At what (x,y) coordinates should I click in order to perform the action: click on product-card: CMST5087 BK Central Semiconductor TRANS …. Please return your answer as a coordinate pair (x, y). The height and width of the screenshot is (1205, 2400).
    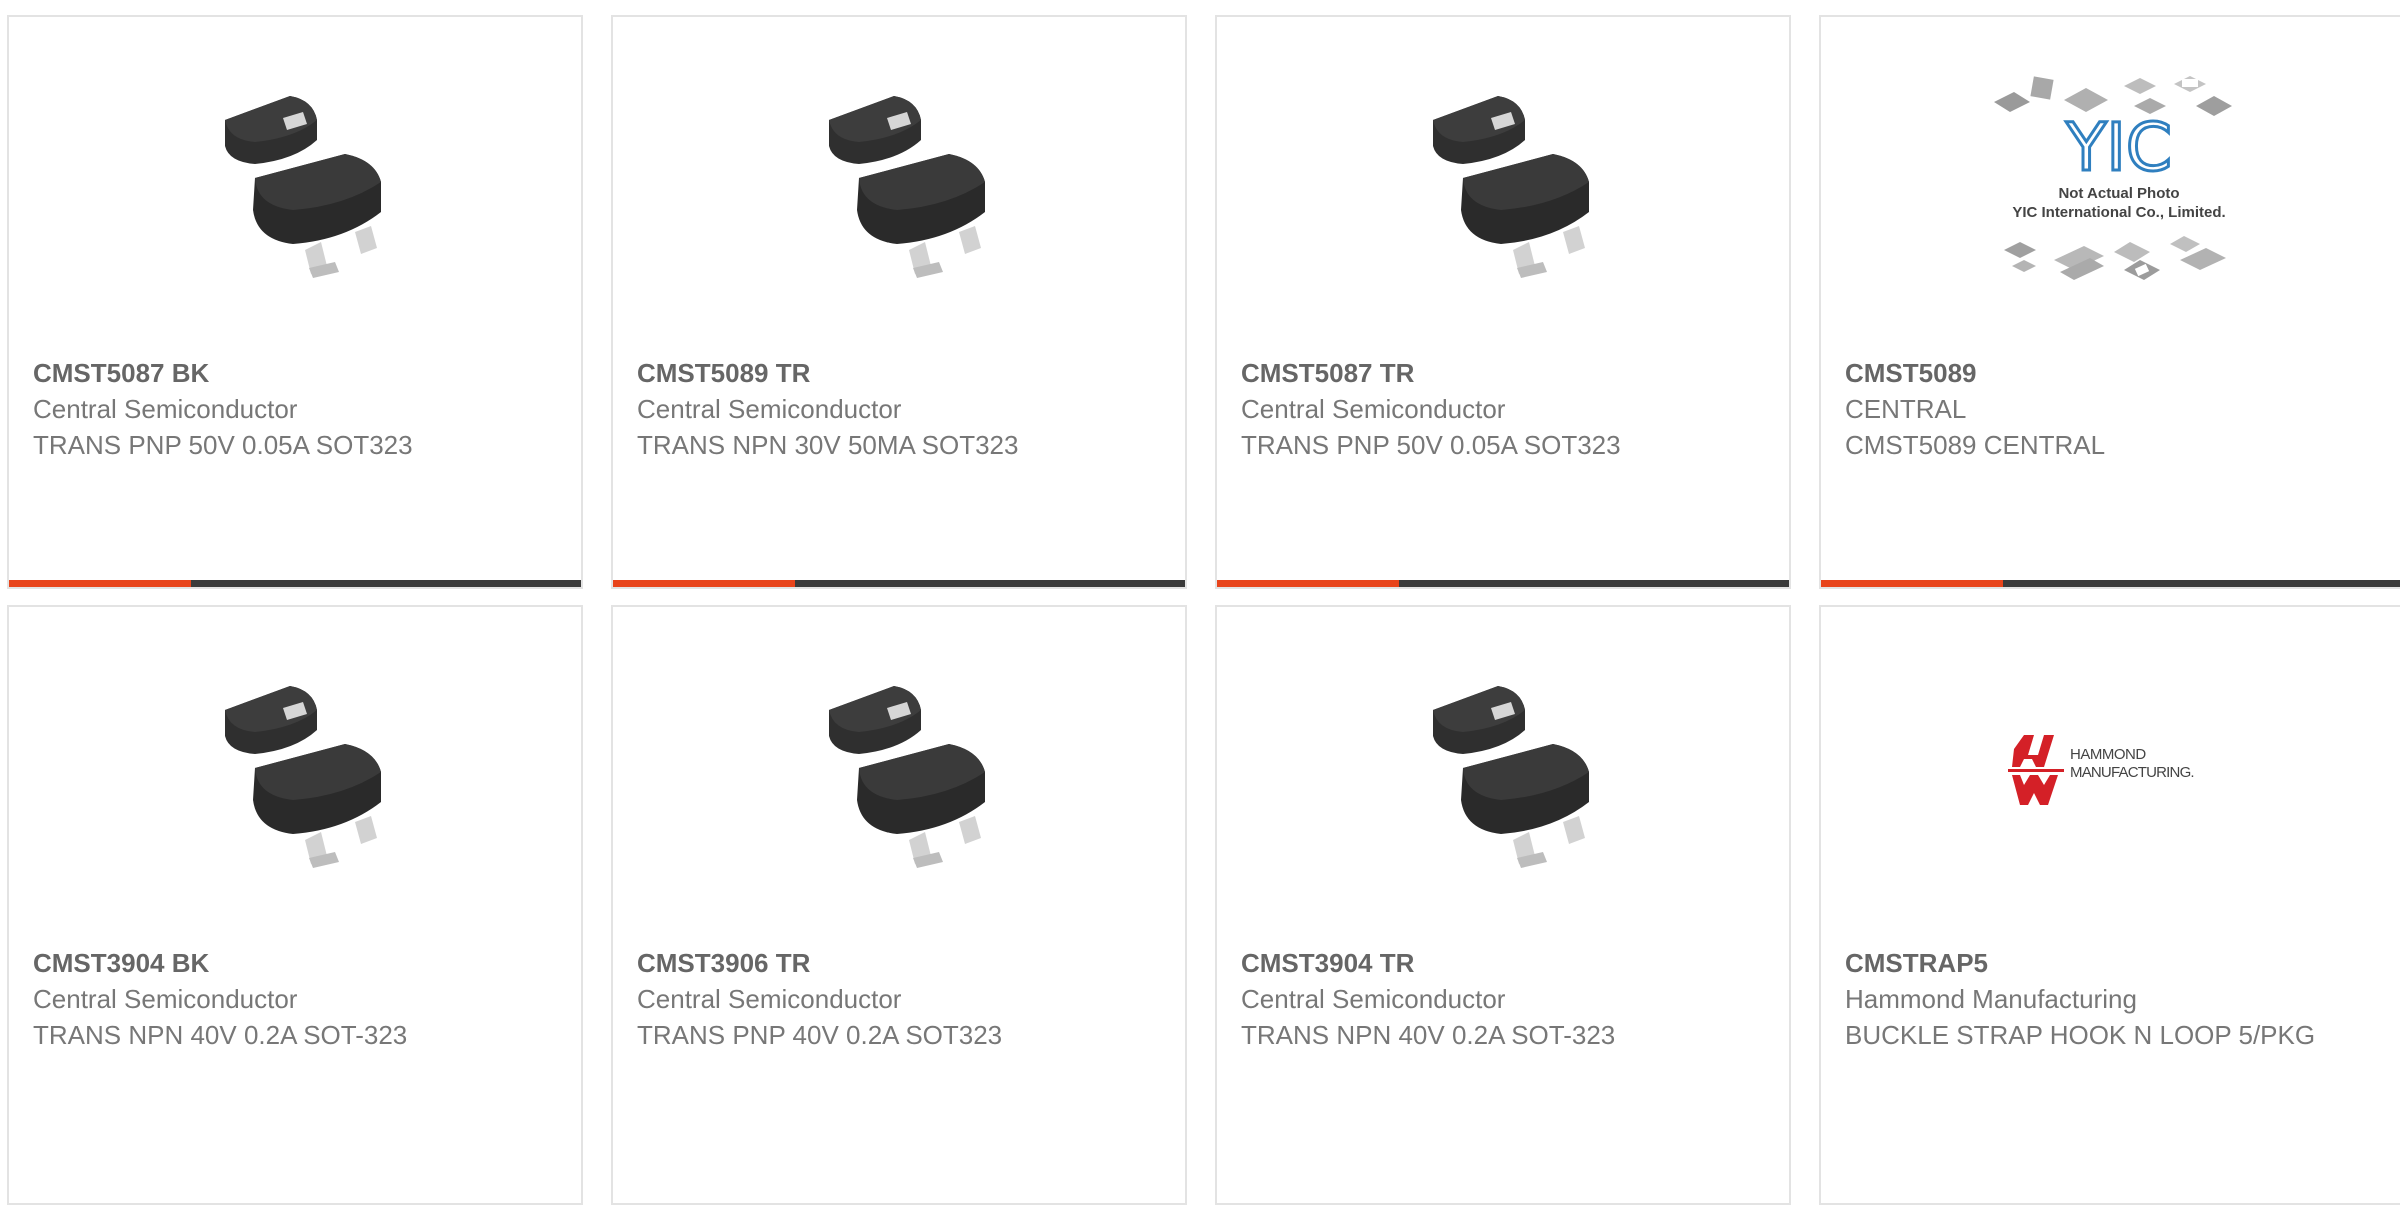
    Looking at the image, I should click on (295, 302).